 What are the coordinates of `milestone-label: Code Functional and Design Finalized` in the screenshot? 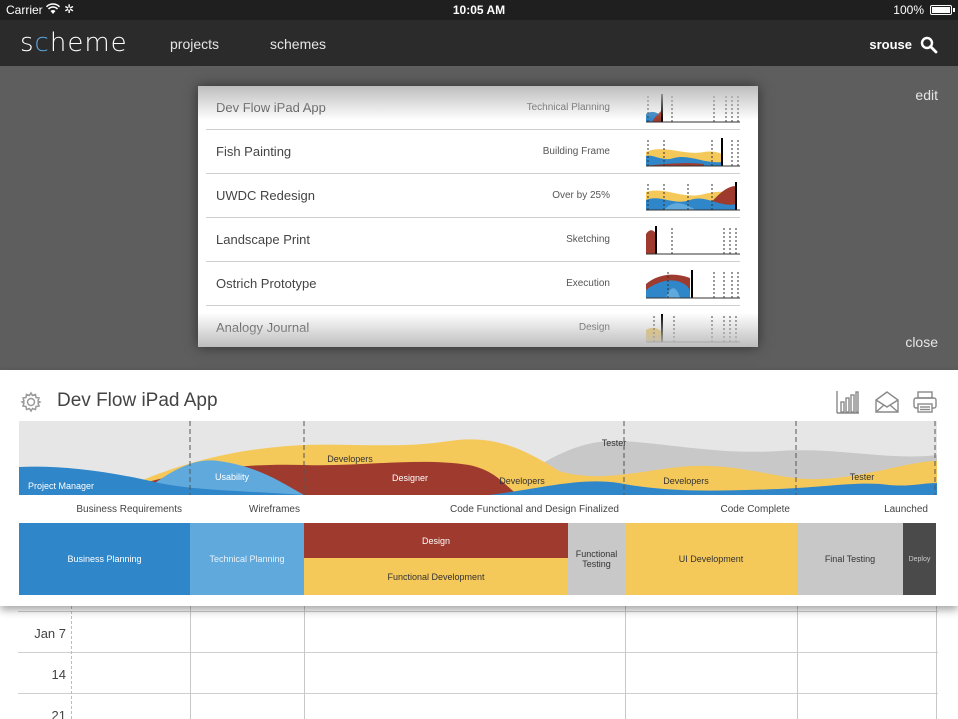 It's located at (534, 509).